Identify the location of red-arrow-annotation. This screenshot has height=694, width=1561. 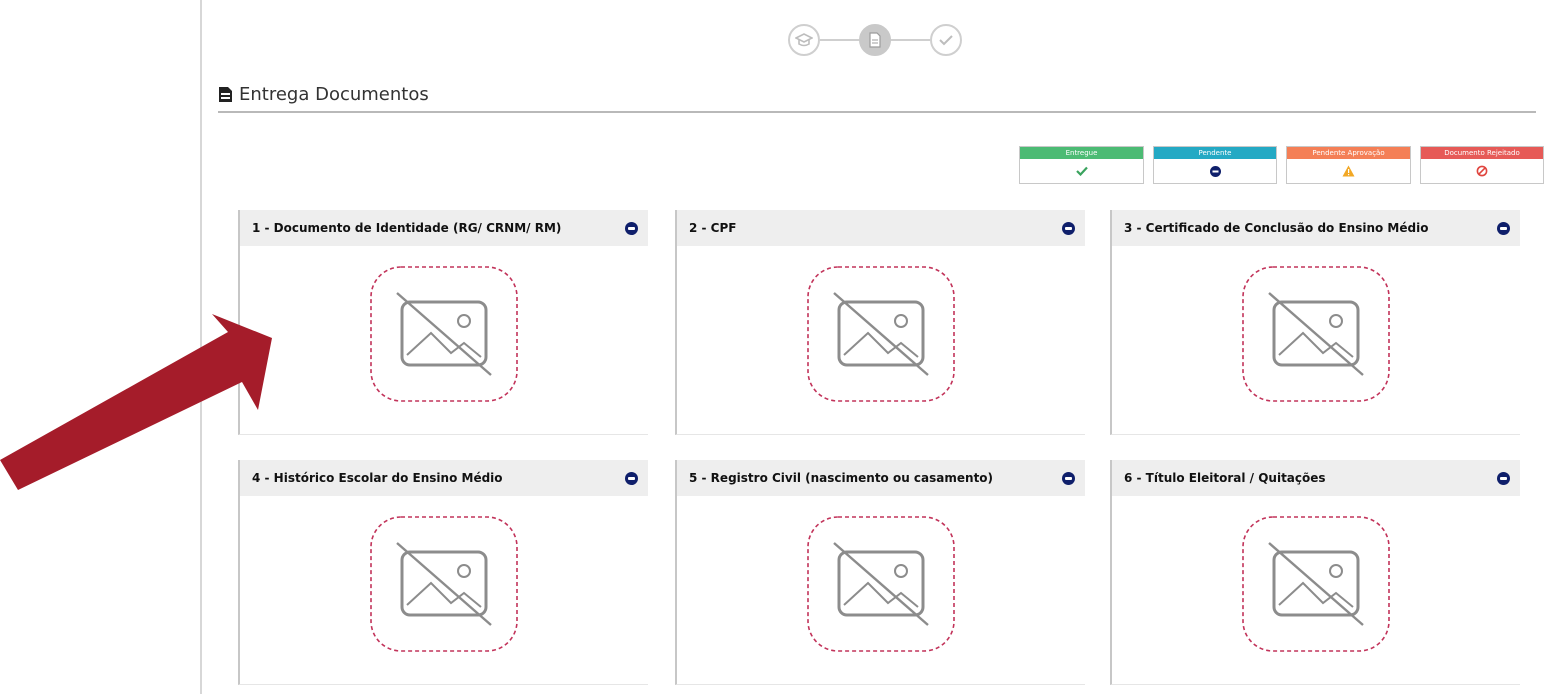
(136, 402).